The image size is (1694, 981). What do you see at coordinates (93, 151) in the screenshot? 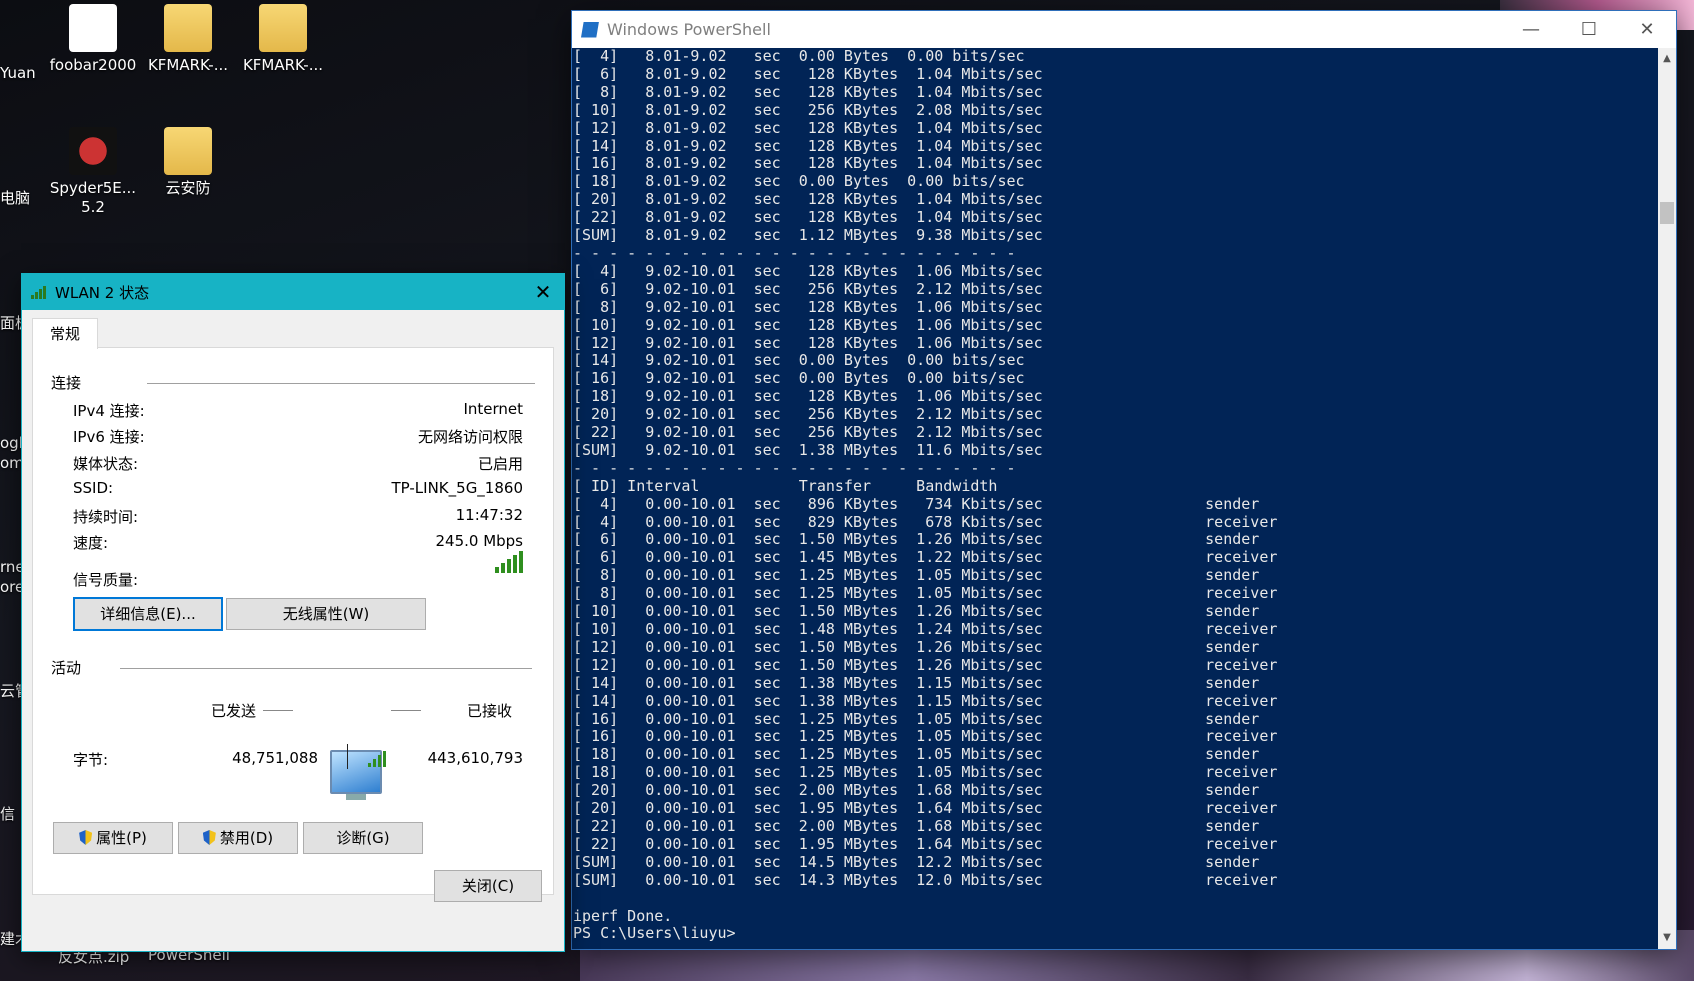
I see `spyder-icon` at bounding box center [93, 151].